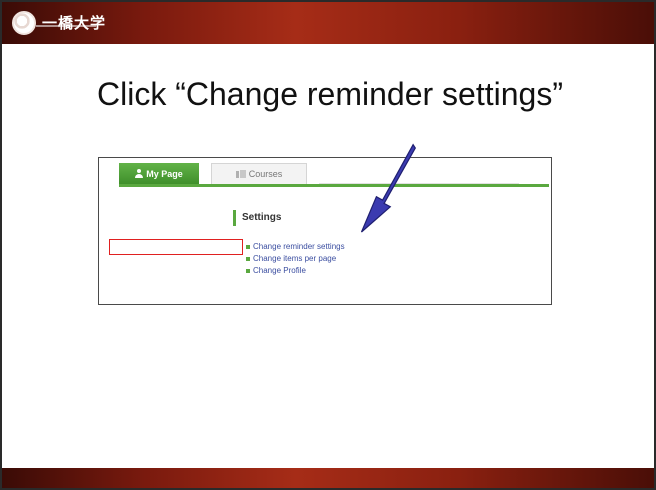 This screenshot has height=490, width=656. I want to click on settings-item-items-per-page: Change items per page, so click(360, 259).